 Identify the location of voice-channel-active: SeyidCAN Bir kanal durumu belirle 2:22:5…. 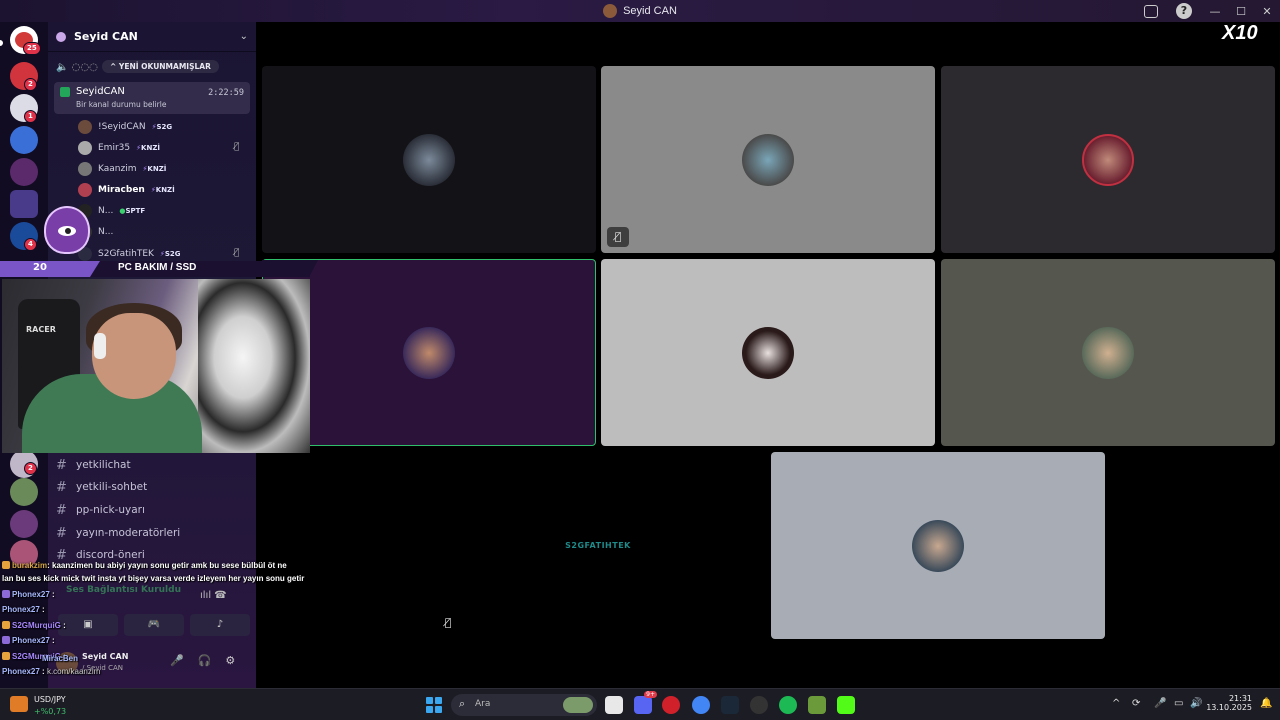
(152, 98).